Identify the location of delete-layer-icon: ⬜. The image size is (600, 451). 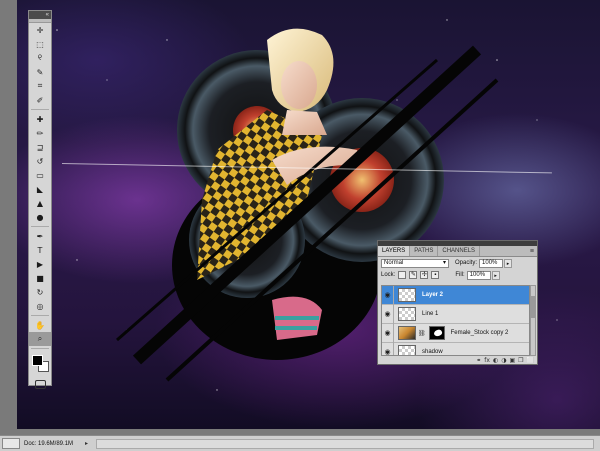
(530, 360).